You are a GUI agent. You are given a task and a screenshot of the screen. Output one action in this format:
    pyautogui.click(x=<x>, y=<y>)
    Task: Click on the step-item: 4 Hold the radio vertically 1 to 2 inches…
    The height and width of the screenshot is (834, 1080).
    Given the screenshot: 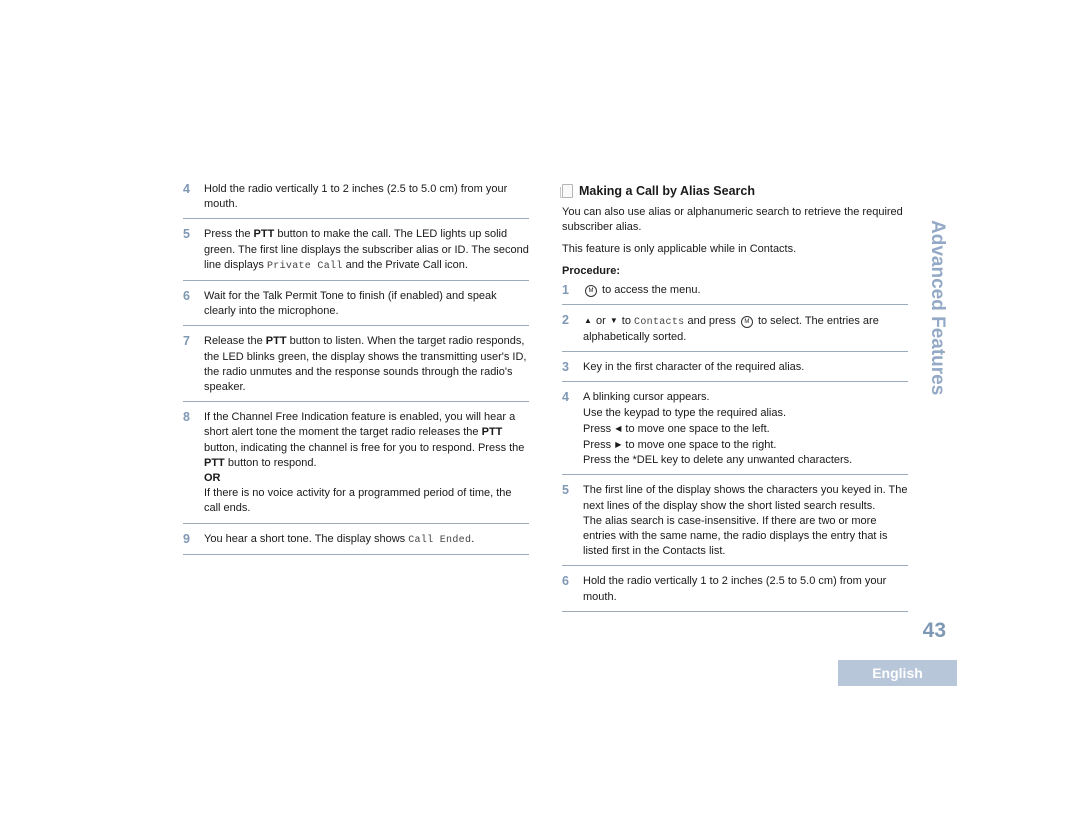 What is the action you would take?
    pyautogui.click(x=356, y=201)
    